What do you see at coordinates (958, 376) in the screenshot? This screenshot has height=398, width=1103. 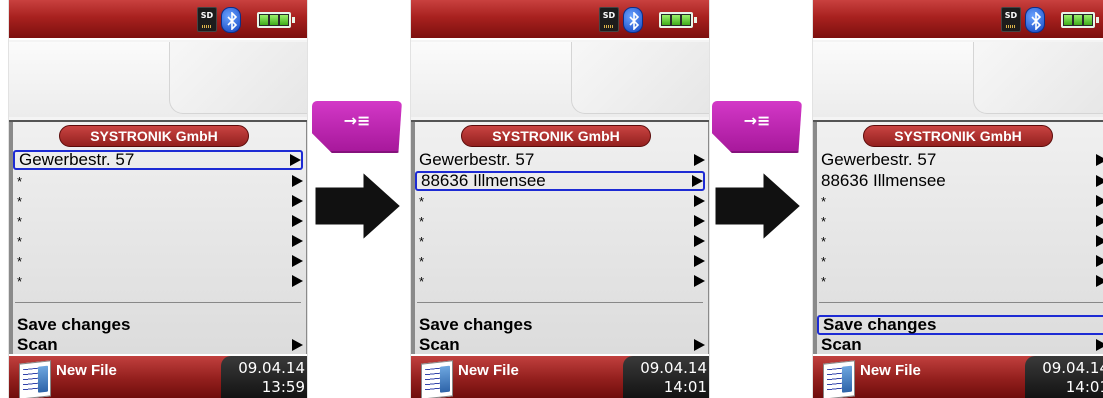 I see `footer-bar: New File 09.04.14 14:01` at bounding box center [958, 376].